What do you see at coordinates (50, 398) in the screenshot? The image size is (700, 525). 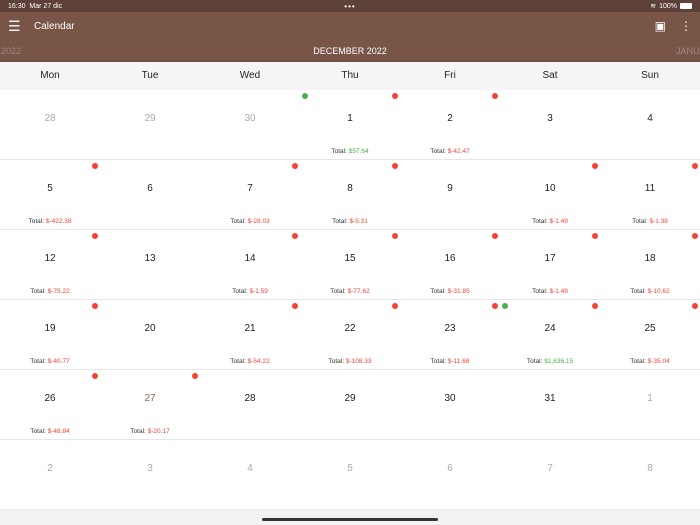 I see `day-number: 26` at bounding box center [50, 398].